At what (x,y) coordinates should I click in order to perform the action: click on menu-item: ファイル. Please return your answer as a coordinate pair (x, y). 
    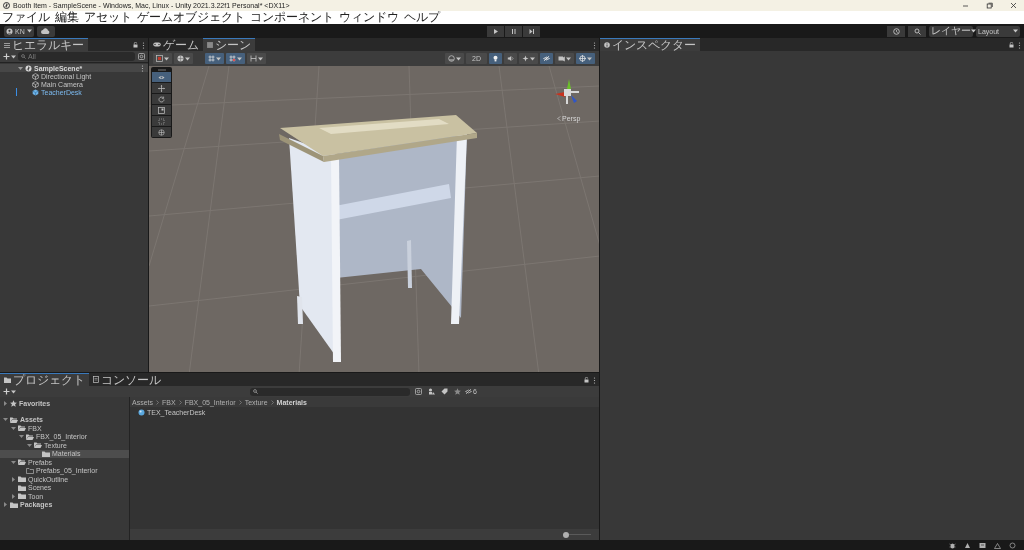
    Looking at the image, I should click on (26, 17).